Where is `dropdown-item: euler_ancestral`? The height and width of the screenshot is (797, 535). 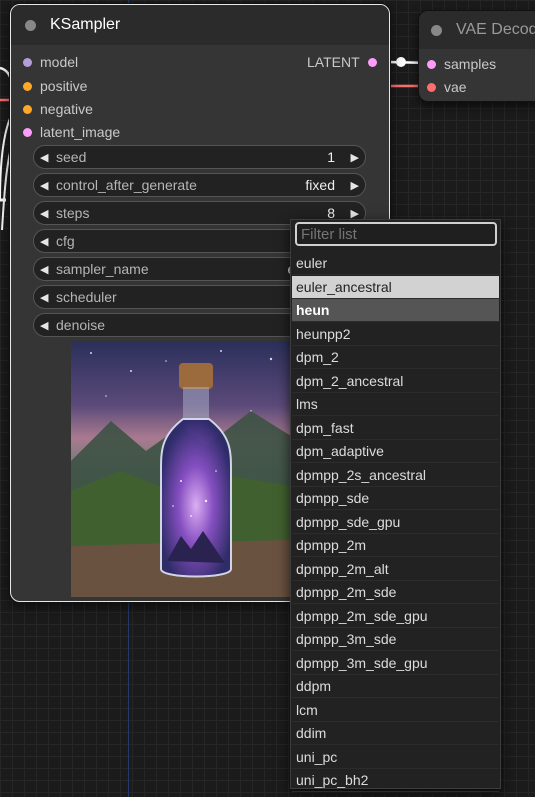
dropdown-item: euler_ancestral is located at coordinates (395, 287).